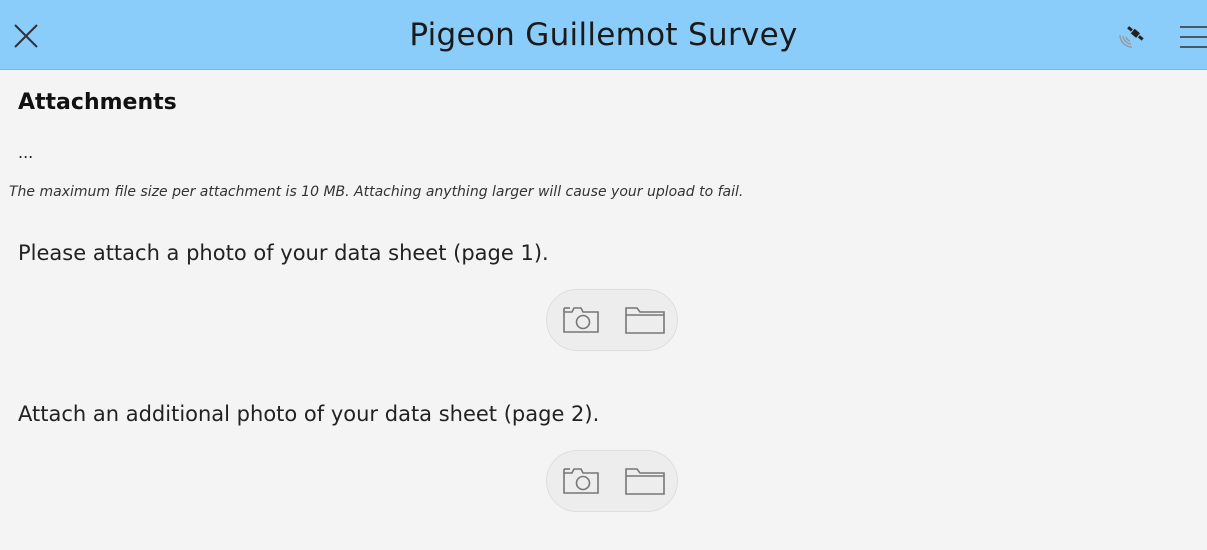  I want to click on app-header: Pigeon Guillemot Survey, so click(603, 35).